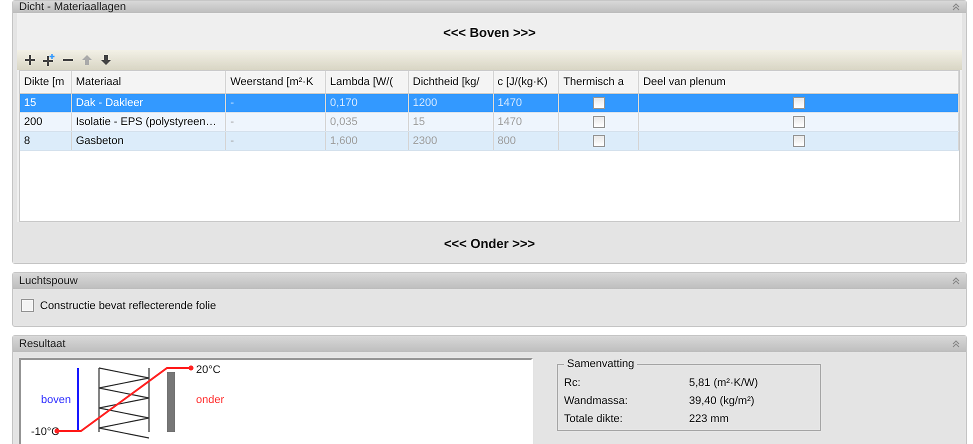 This screenshot has width=973, height=444. I want to click on column-header: Materiaal, so click(149, 82).